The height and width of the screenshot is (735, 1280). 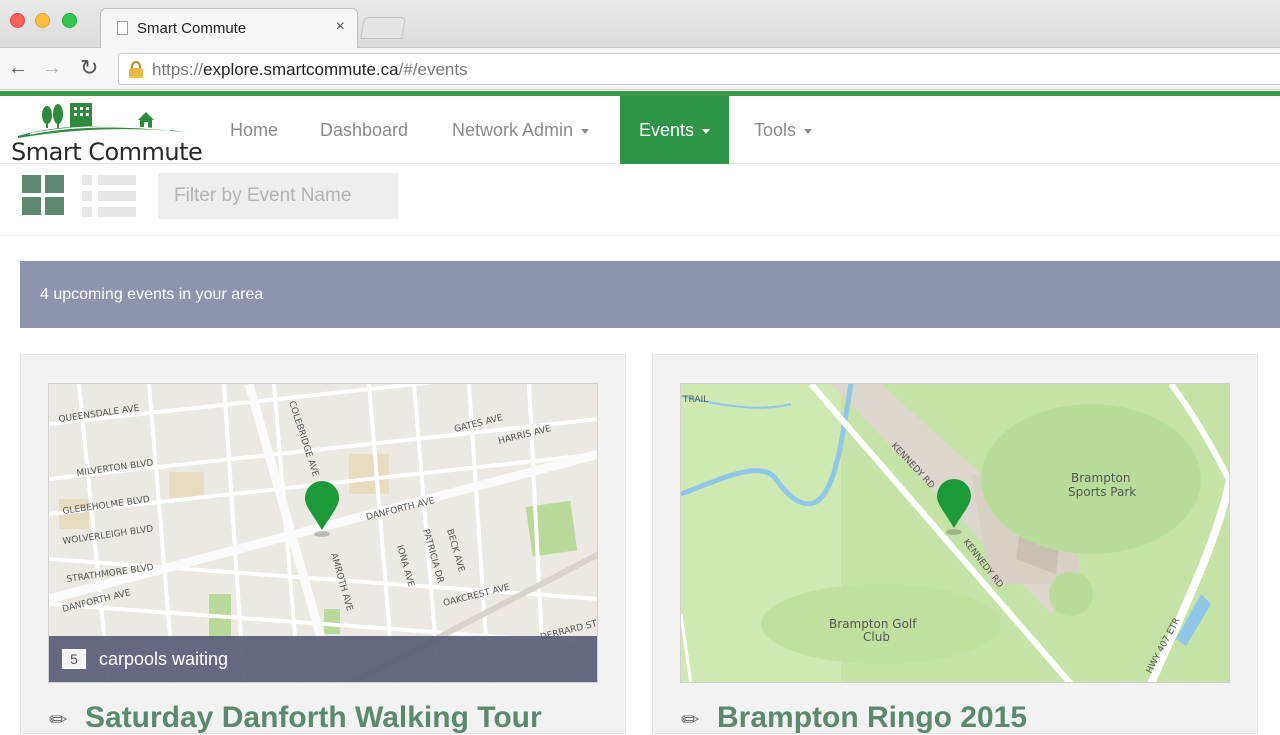 I want to click on logo-text: Smart Commute, so click(x=107, y=152).